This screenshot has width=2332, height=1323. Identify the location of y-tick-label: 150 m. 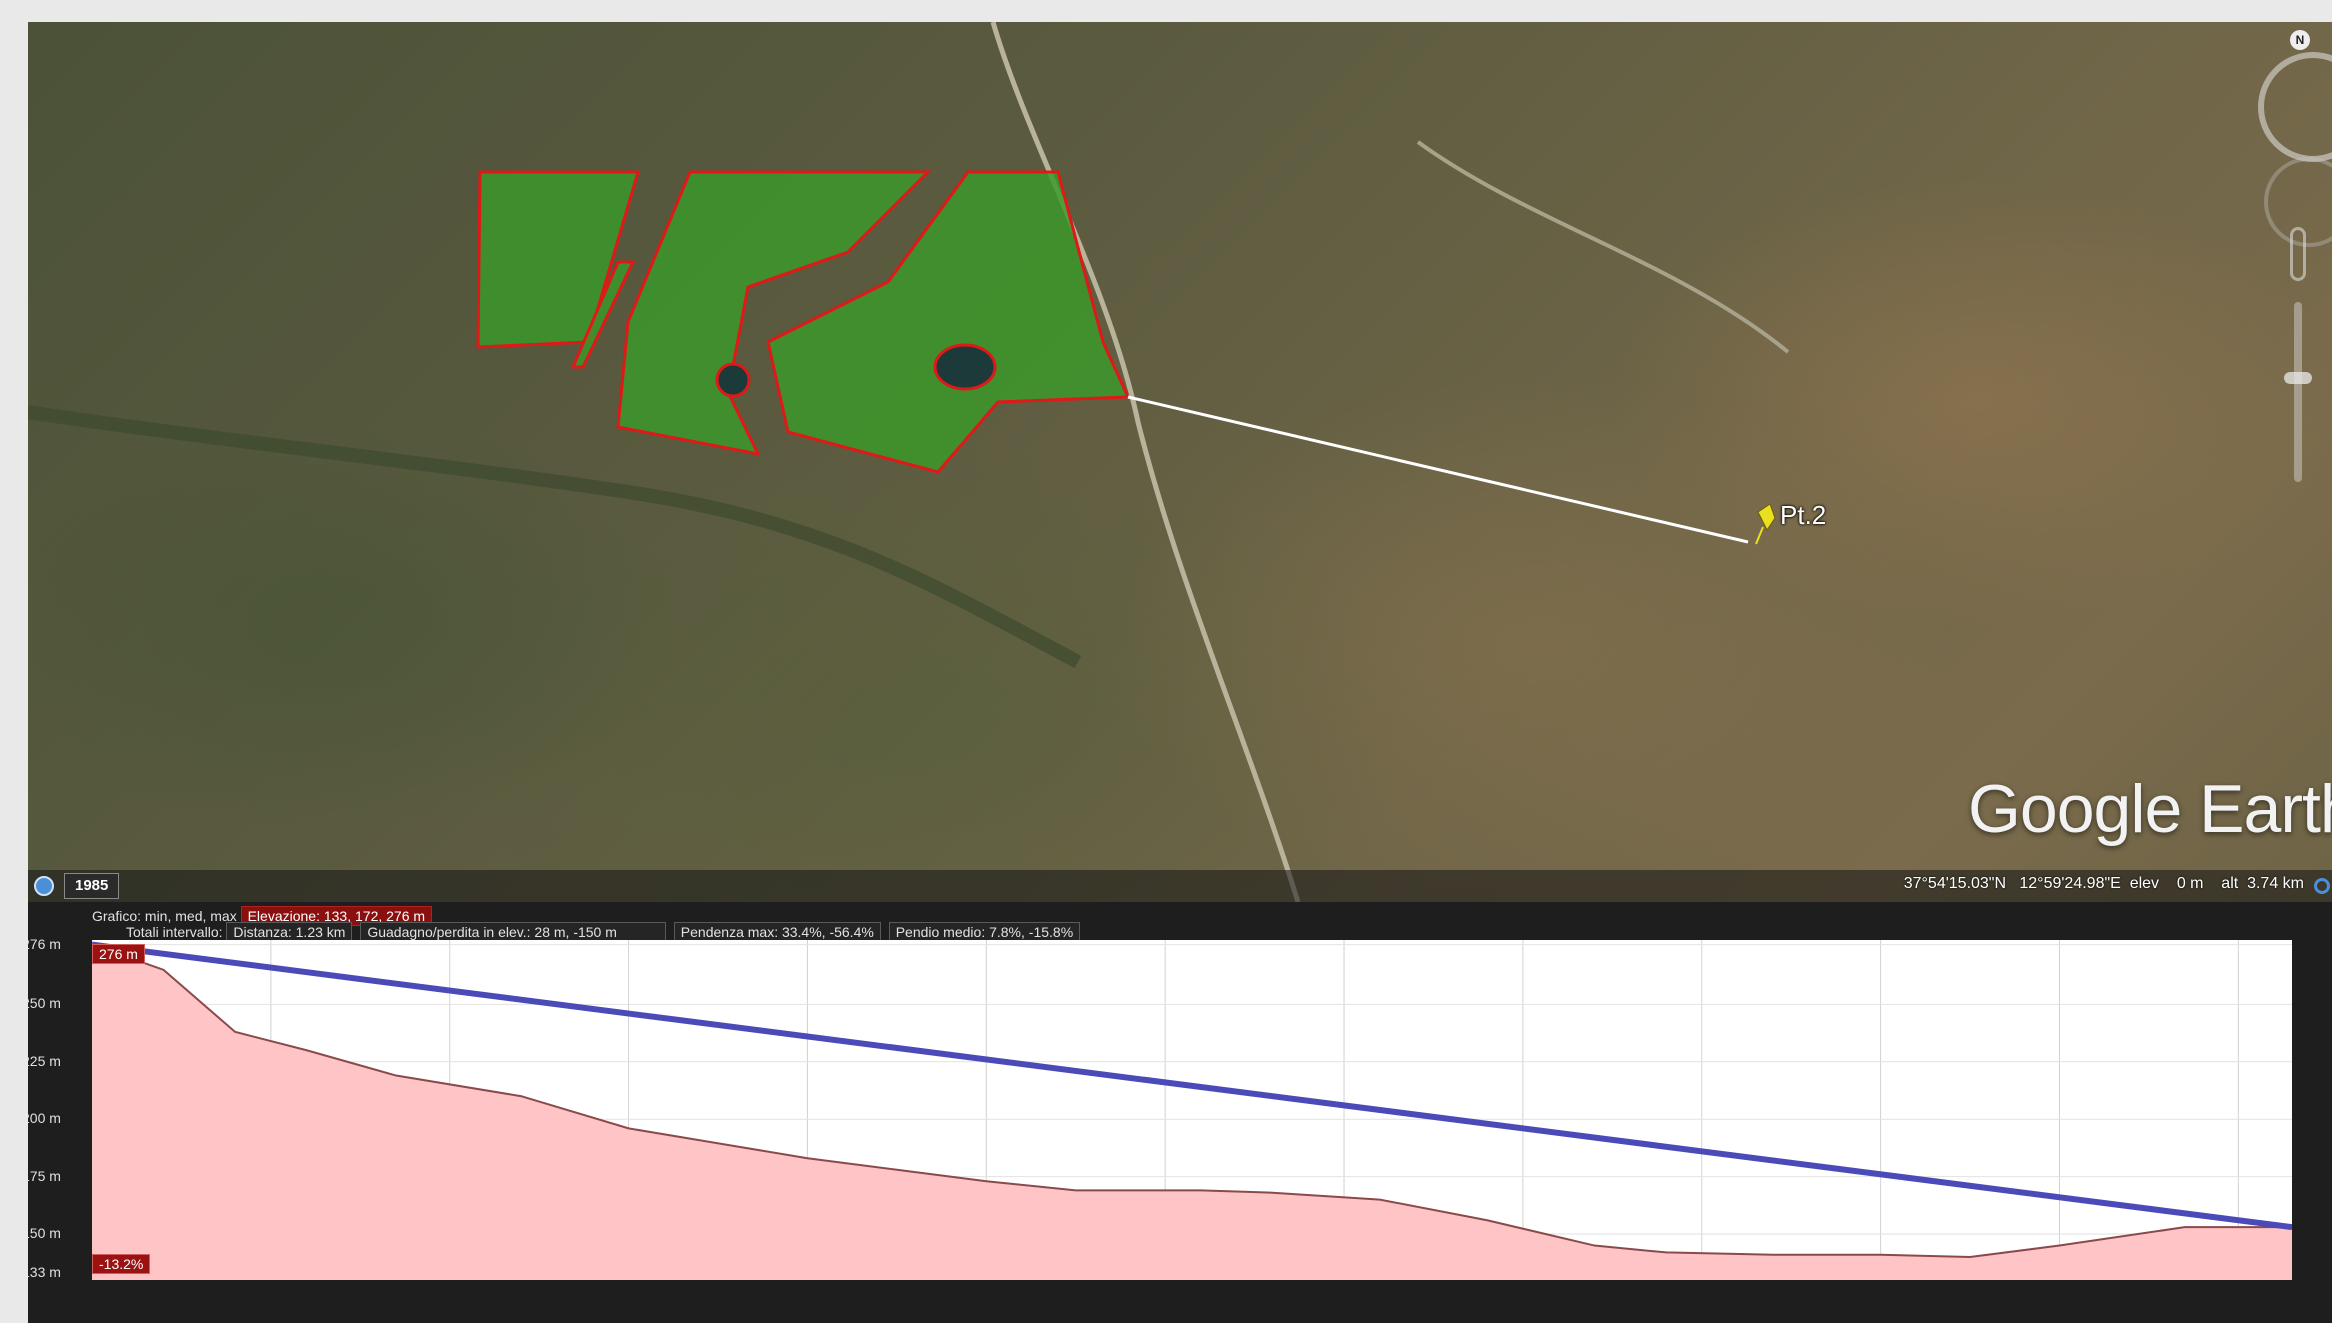
(44, 1233).